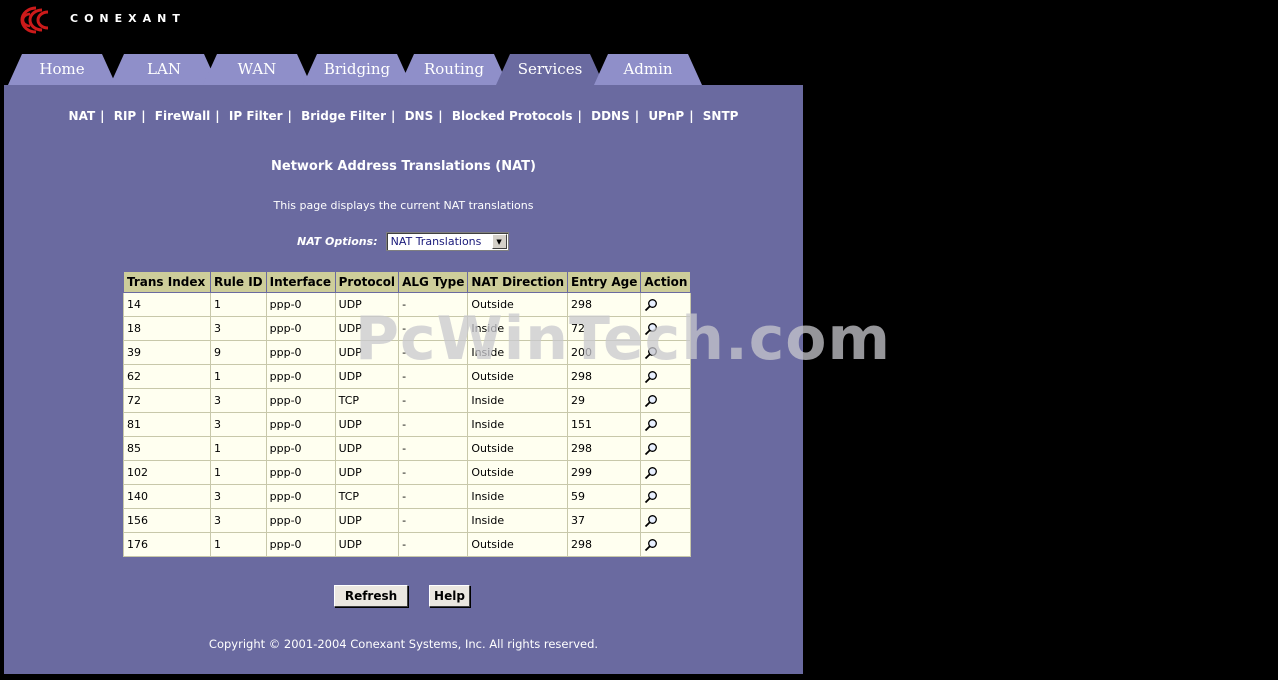 The height and width of the screenshot is (680, 1278). What do you see at coordinates (164, 69) in the screenshot?
I see `tab-lan: LAN` at bounding box center [164, 69].